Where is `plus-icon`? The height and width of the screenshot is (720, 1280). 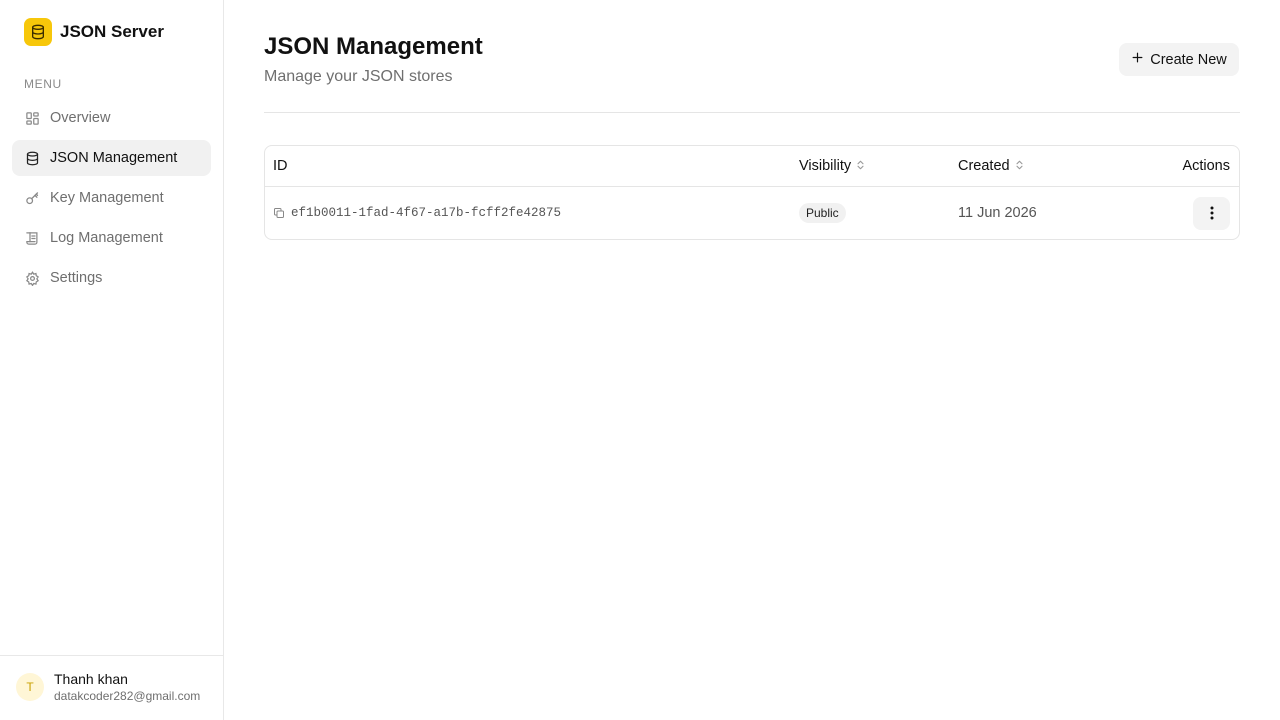
plus-icon is located at coordinates (1137, 59).